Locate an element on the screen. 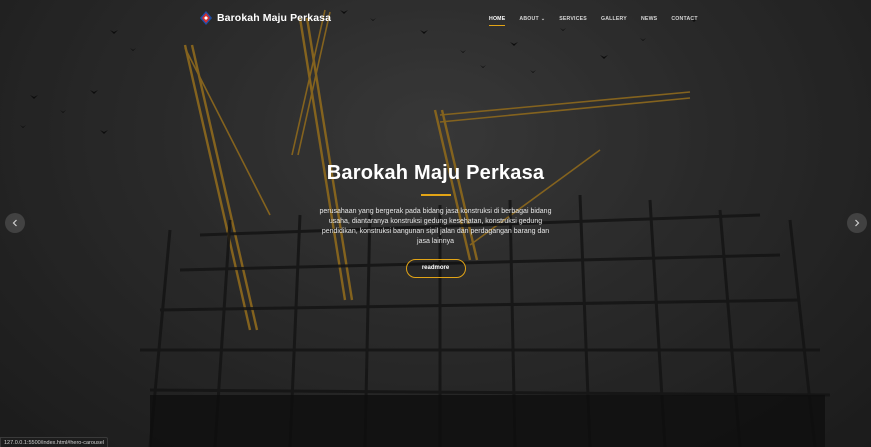 This screenshot has width=871, height=447. brand-link: Barokah Maju Perkasa is located at coordinates (265, 18).